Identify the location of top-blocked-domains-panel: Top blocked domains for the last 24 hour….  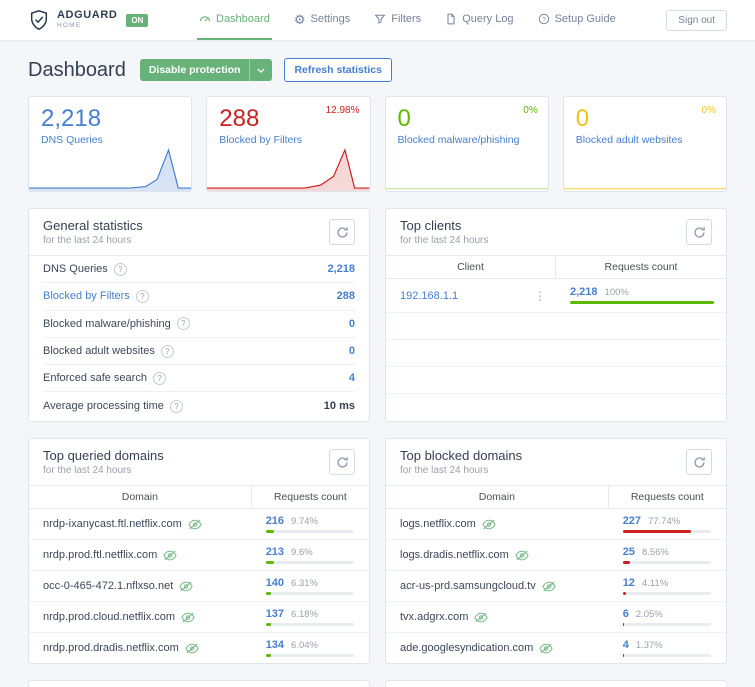
(556, 551).